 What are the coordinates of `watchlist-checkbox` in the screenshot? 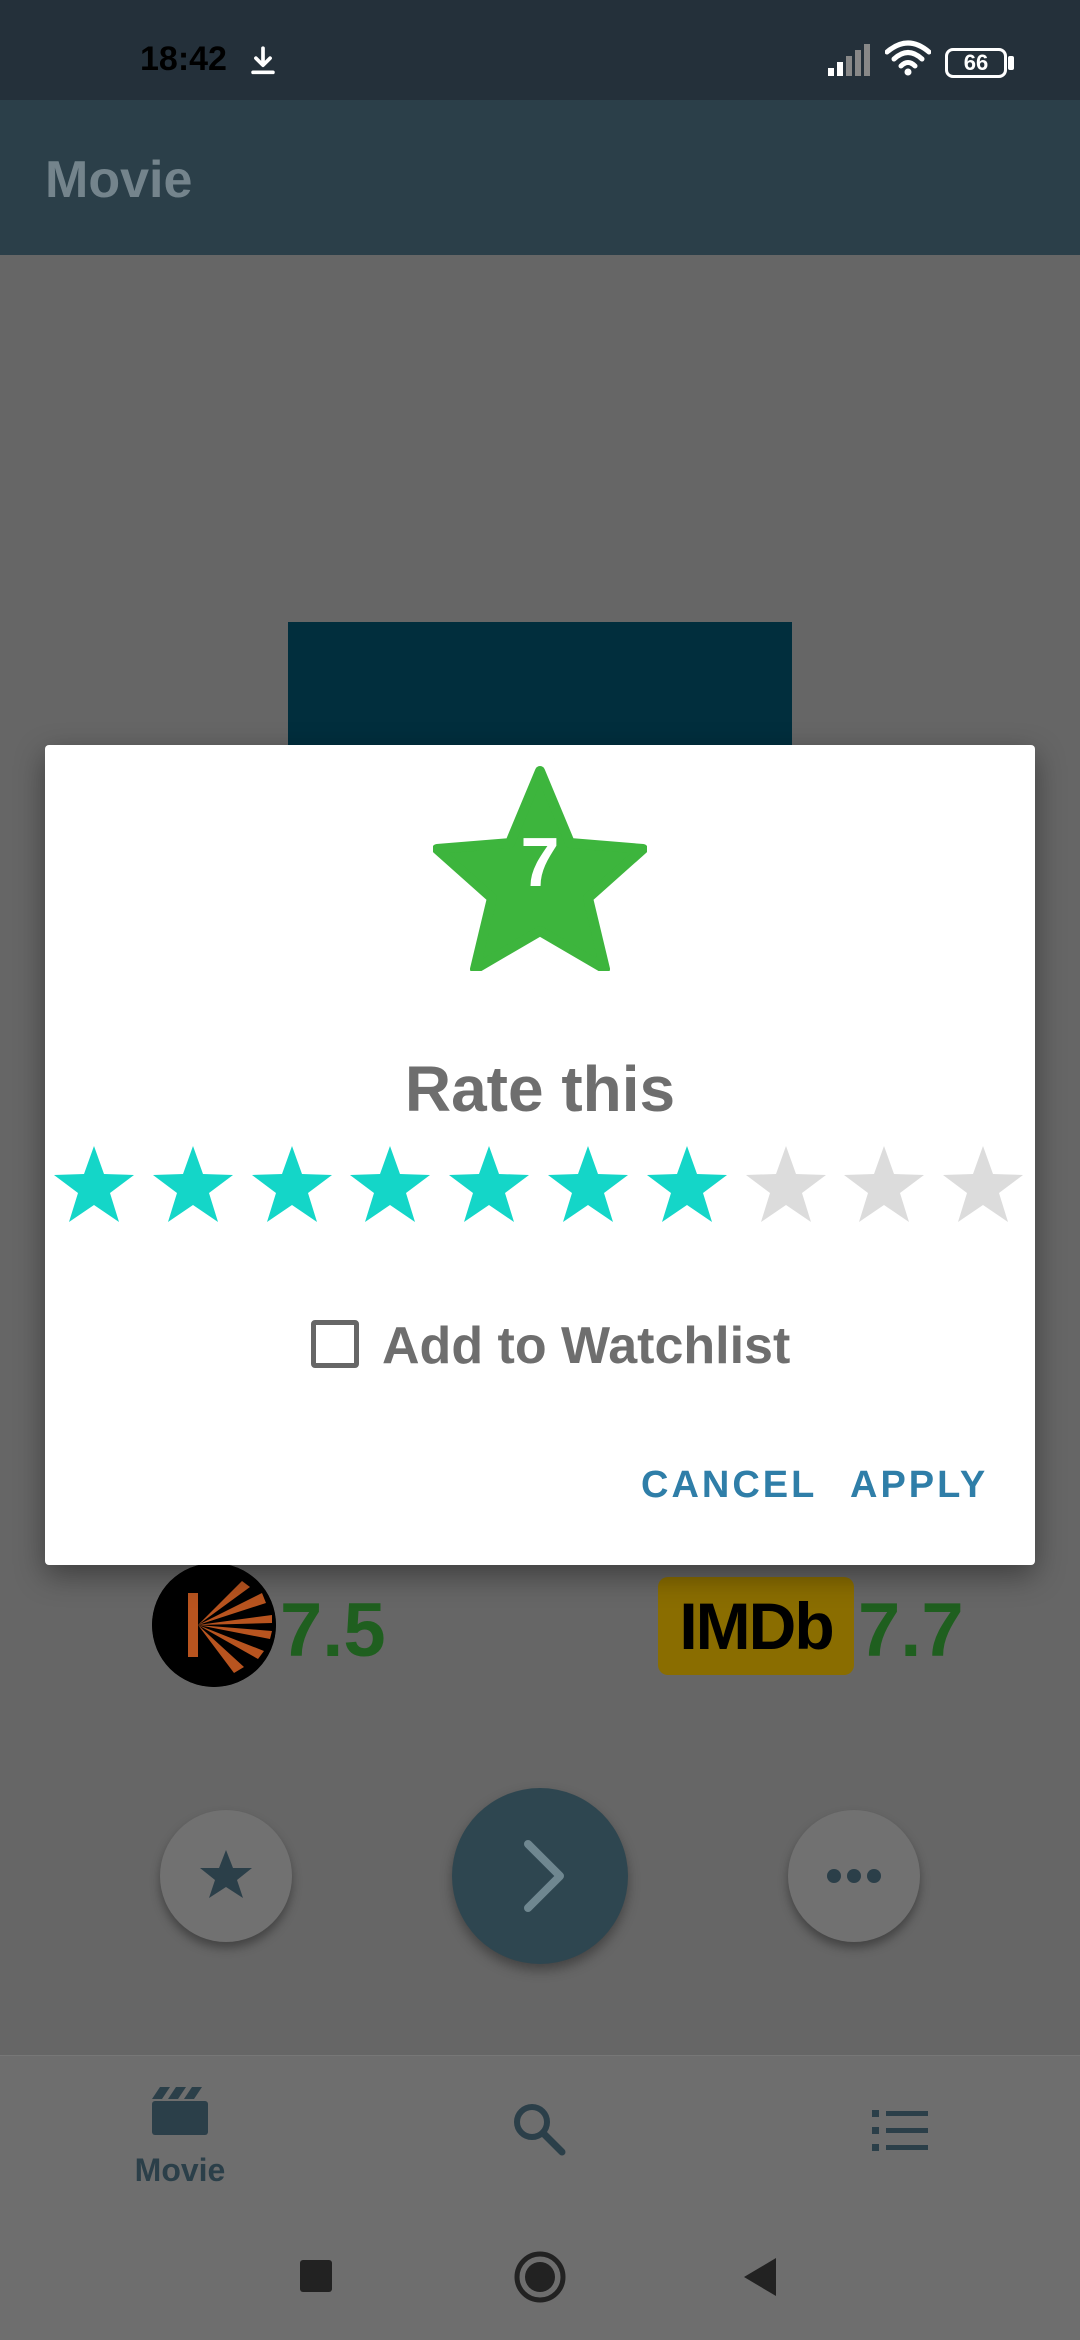 It's located at (335, 1344).